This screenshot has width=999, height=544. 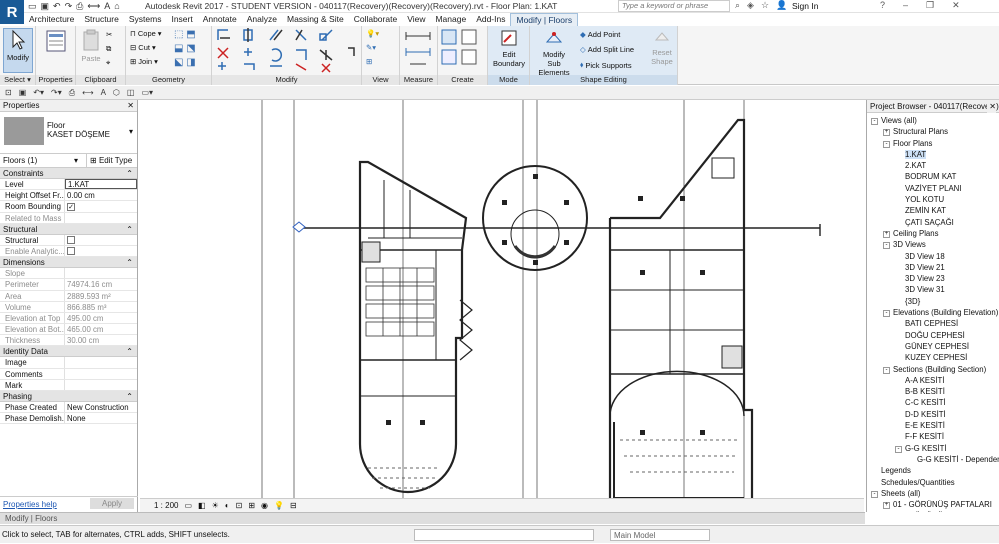 What do you see at coordinates (68, 161) in the screenshot?
I see `instance-filter: Floors (1) ▾ ⊞ Edit Type` at bounding box center [68, 161].